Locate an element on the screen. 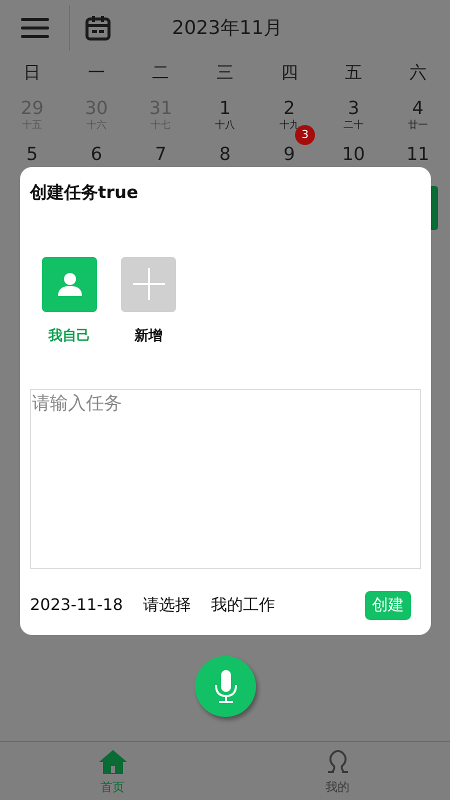 The width and height of the screenshot is (450, 800). day-number: 10 is located at coordinates (354, 155).